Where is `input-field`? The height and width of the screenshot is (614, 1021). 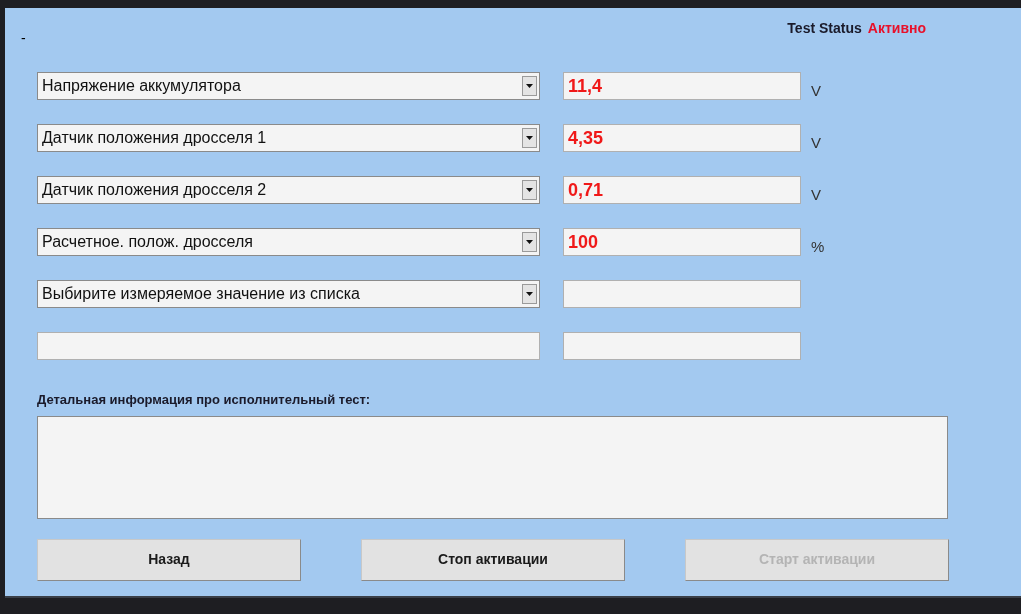
input-field is located at coordinates (288, 346).